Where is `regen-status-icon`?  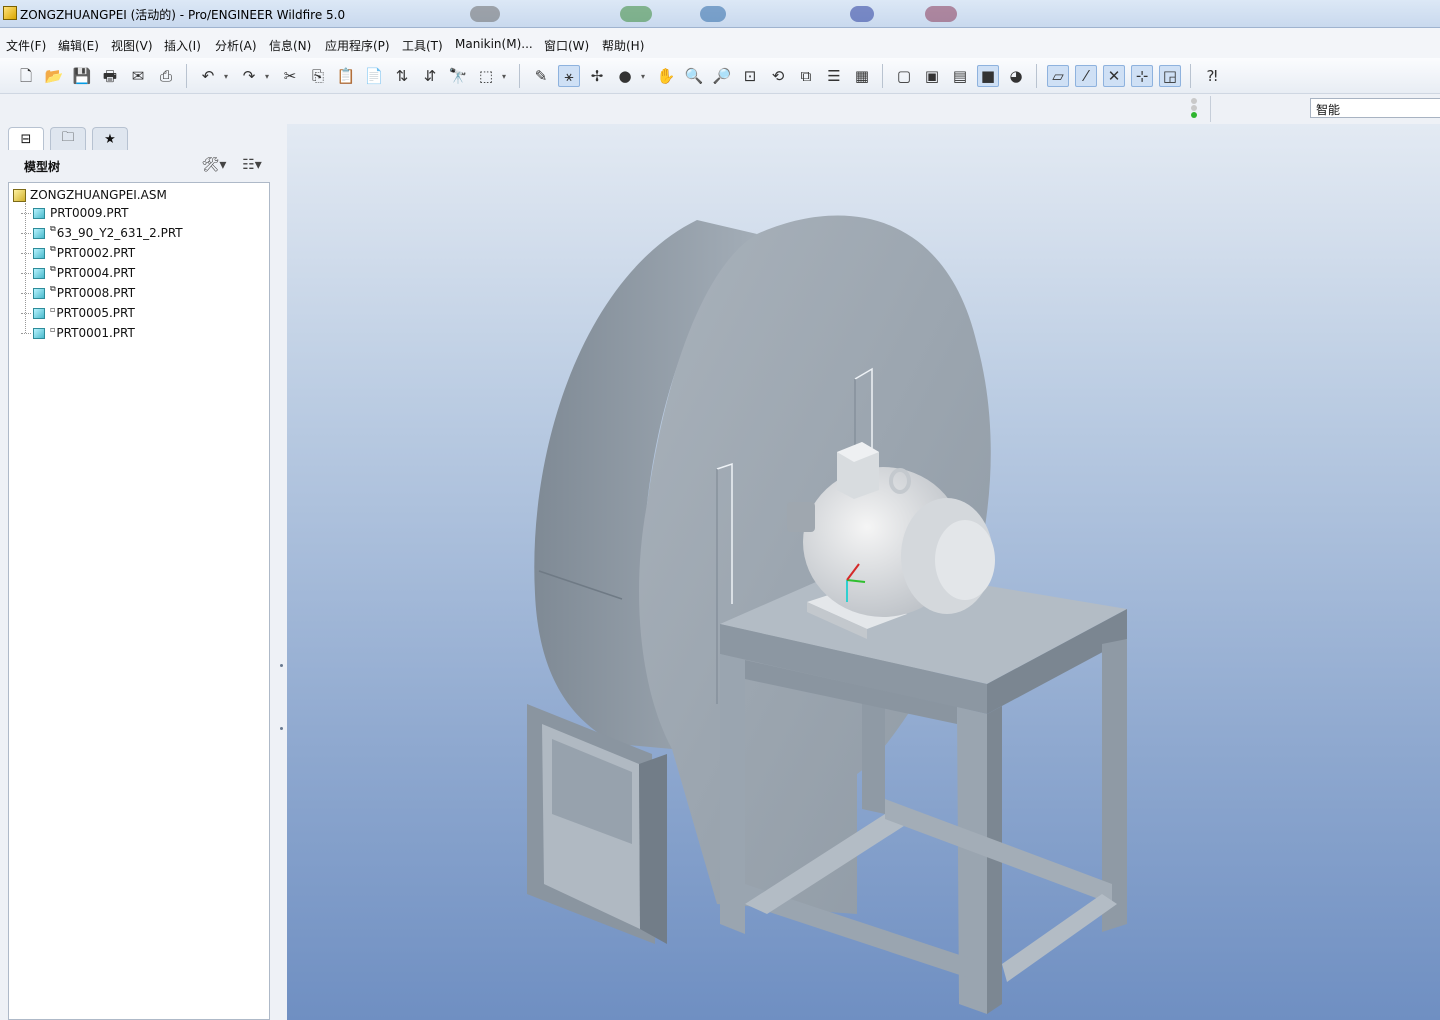 regen-status-icon is located at coordinates (1194, 108).